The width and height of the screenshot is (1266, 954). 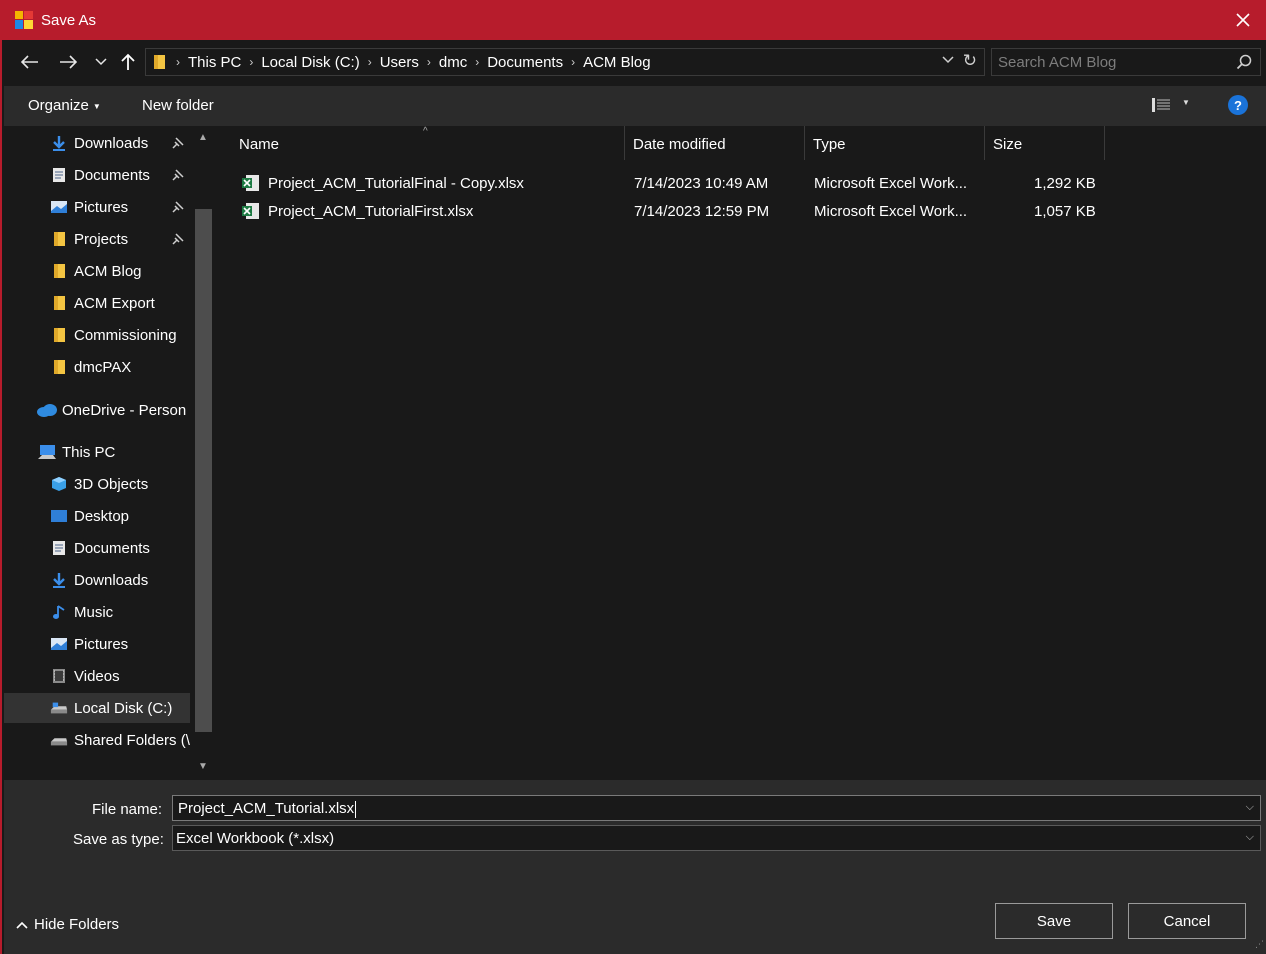 I want to click on scroll-up-icon: ▲, so click(x=203, y=137).